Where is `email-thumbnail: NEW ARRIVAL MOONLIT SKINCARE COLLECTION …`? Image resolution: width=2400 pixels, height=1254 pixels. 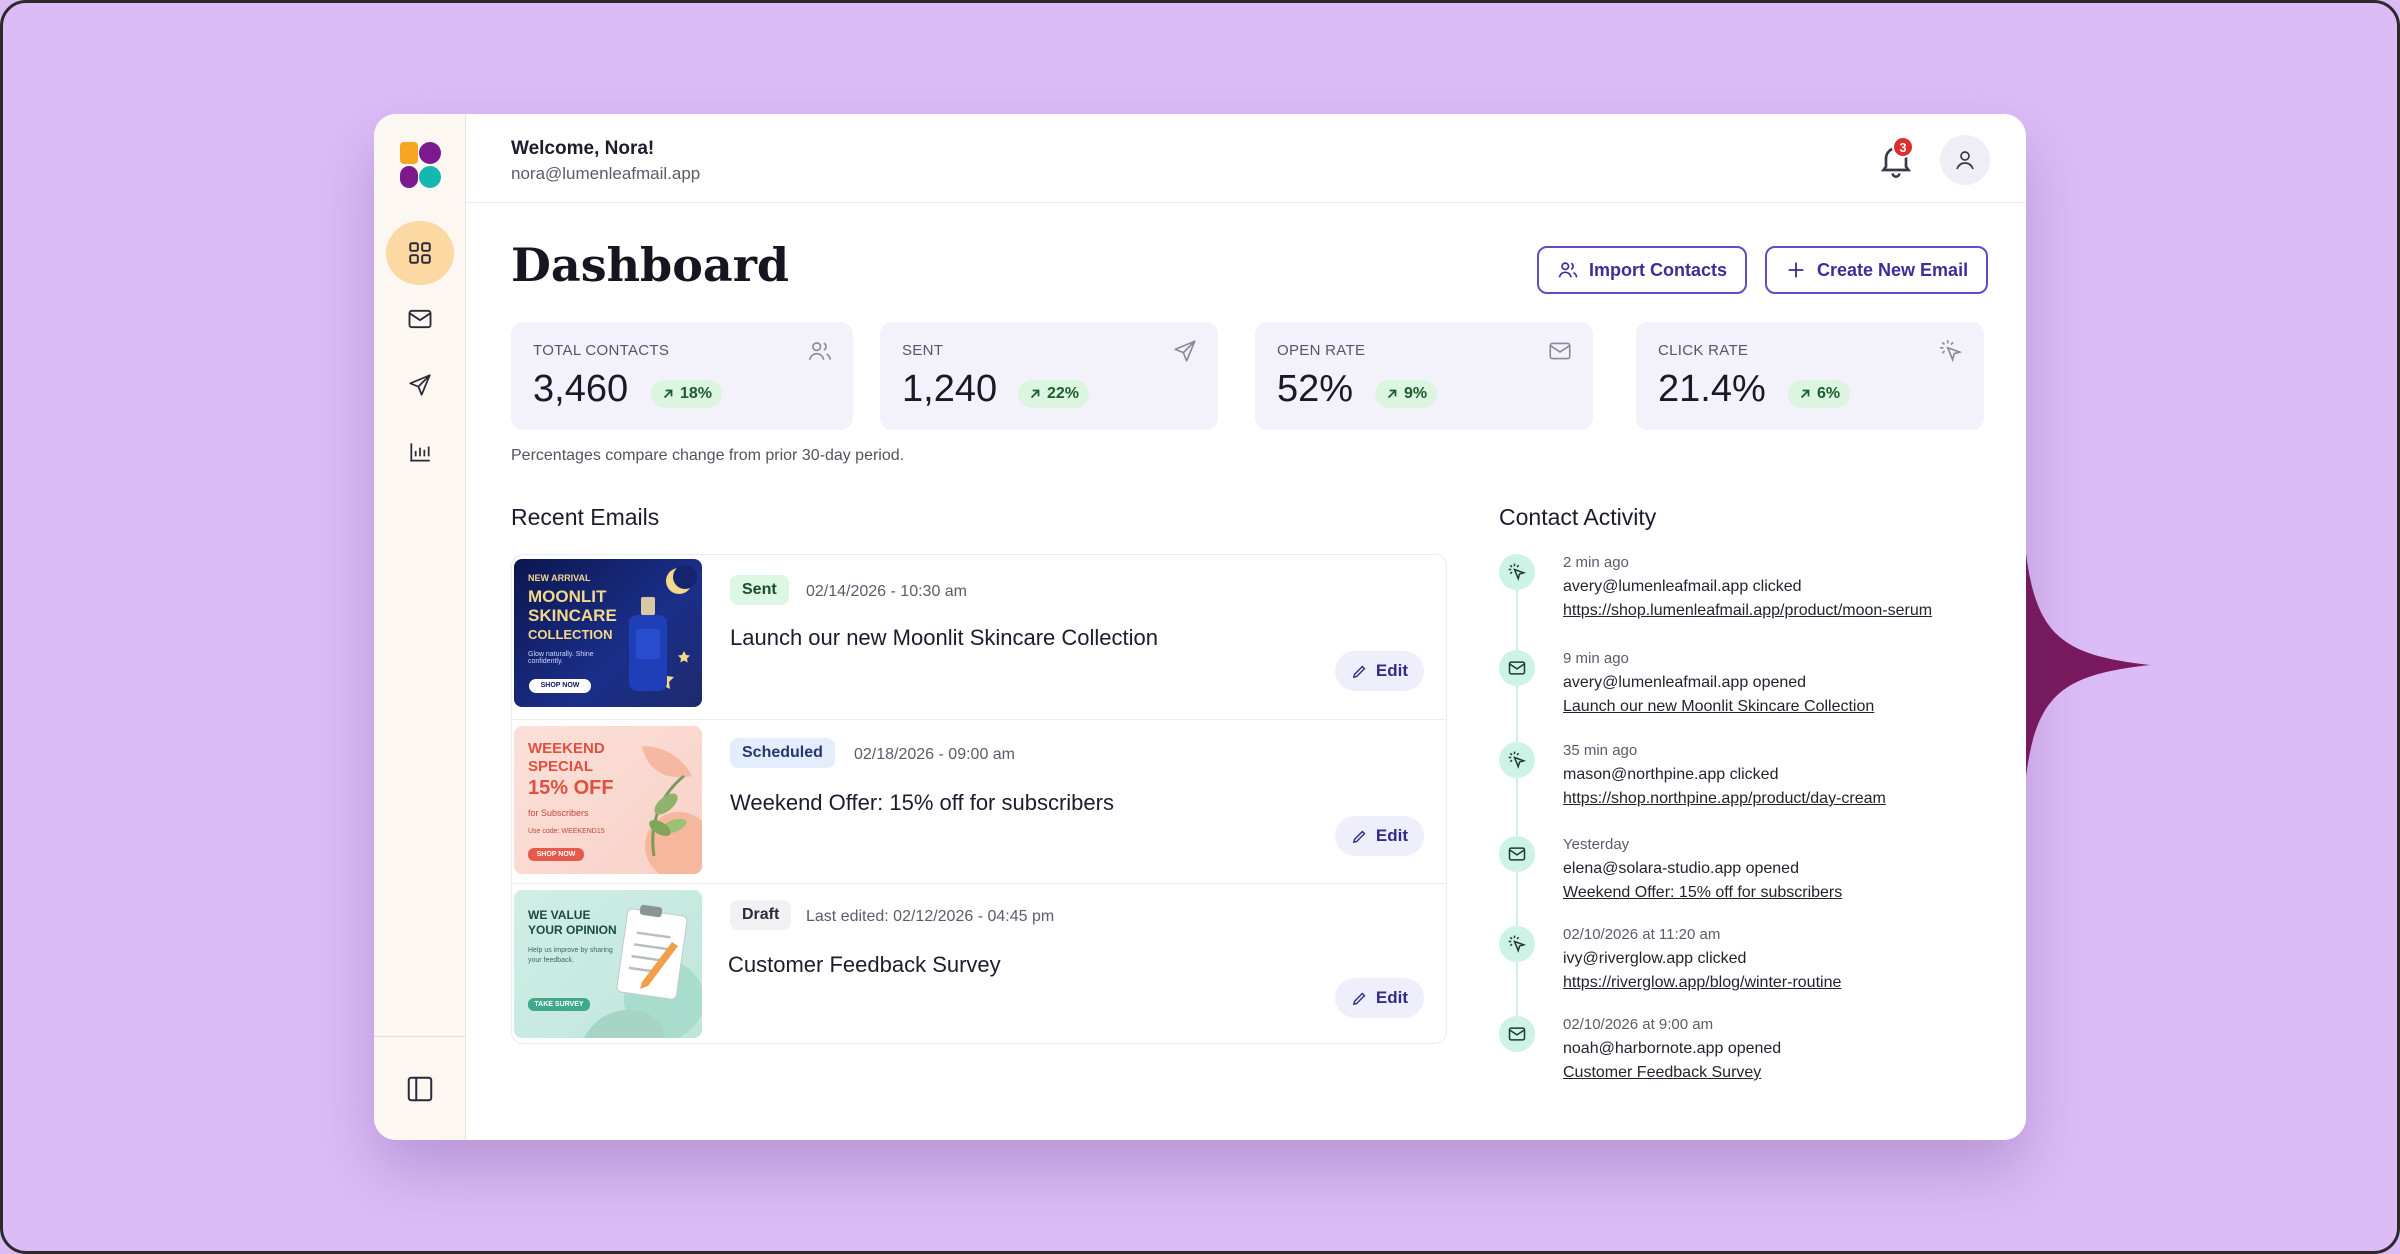
email-thumbnail: NEW ARRIVAL MOONLIT SKINCARE COLLECTION … is located at coordinates (608, 633).